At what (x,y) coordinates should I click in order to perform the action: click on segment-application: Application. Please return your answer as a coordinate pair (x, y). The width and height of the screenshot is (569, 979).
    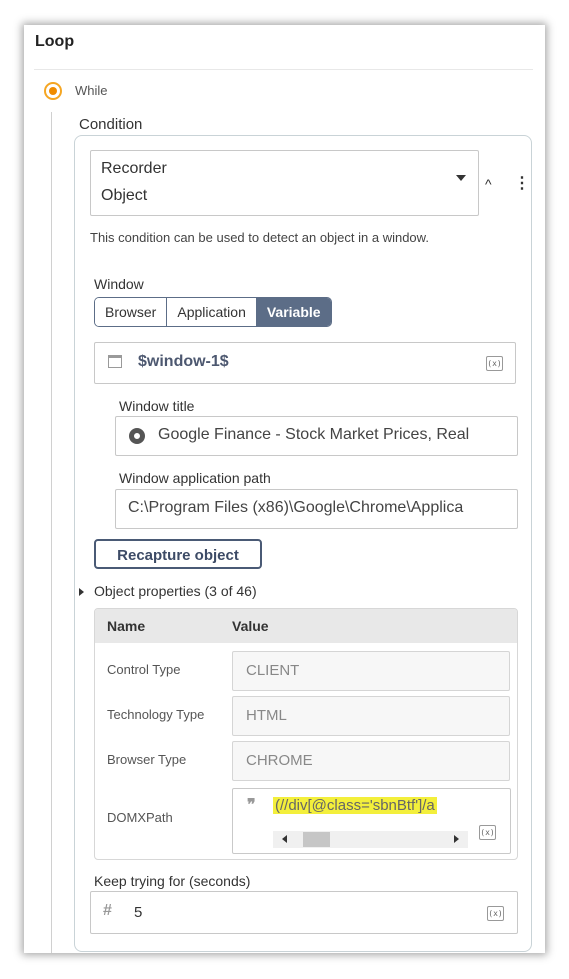
    Looking at the image, I should click on (212, 312).